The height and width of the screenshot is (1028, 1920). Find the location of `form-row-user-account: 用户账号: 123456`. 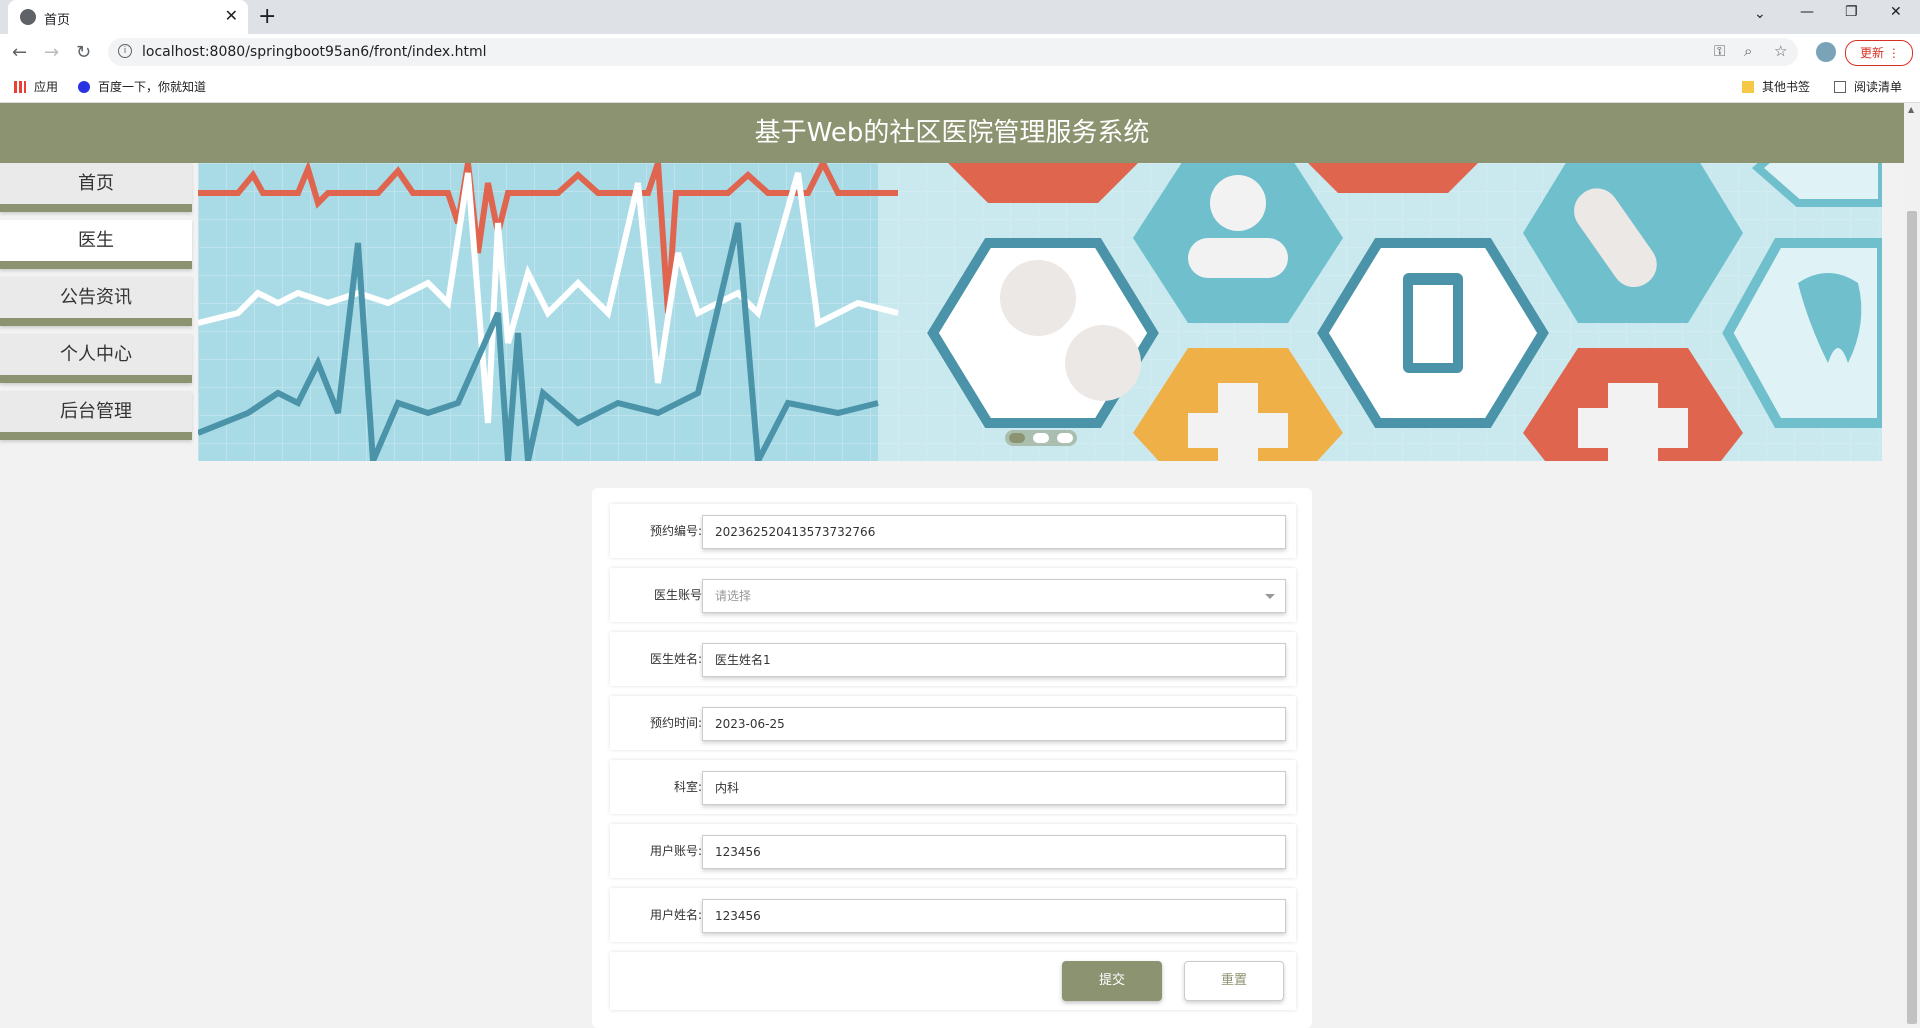

form-row-user-account: 用户账号: 123456 is located at coordinates (953, 851).